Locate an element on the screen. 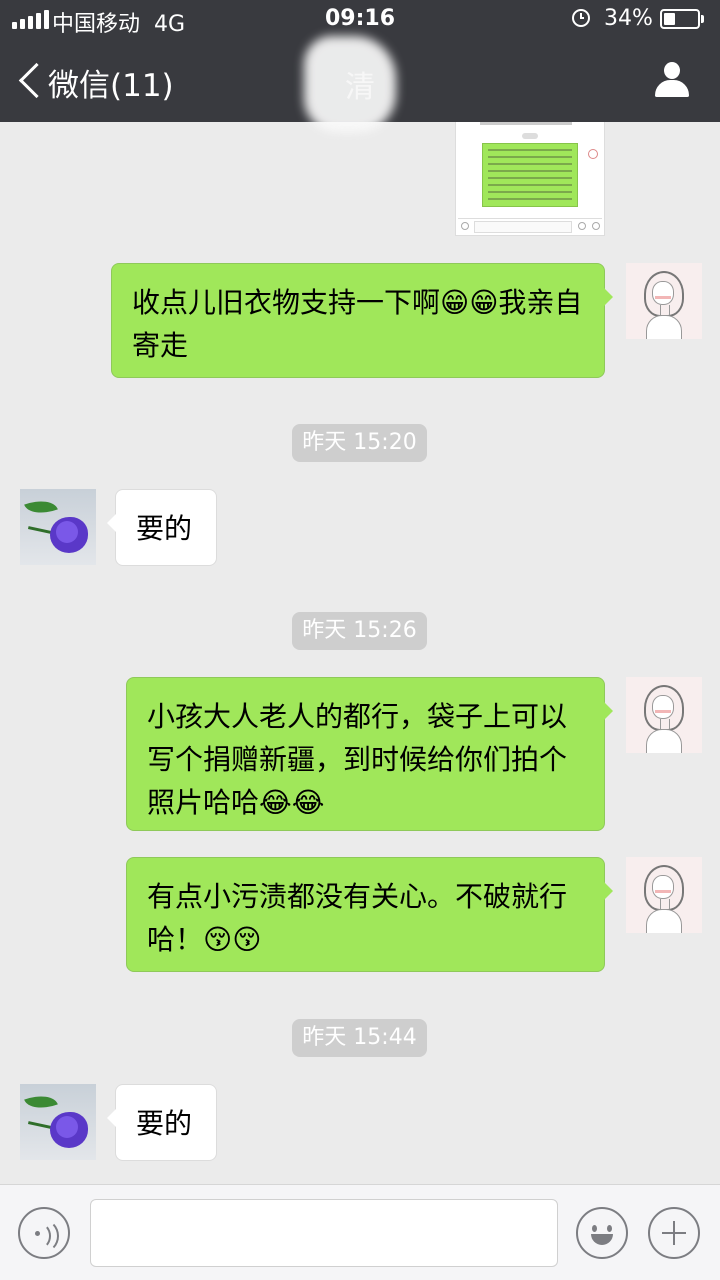  top-bar: 中国移动 4G 09:16 34% 微信(11) 清 is located at coordinates (360, 66).